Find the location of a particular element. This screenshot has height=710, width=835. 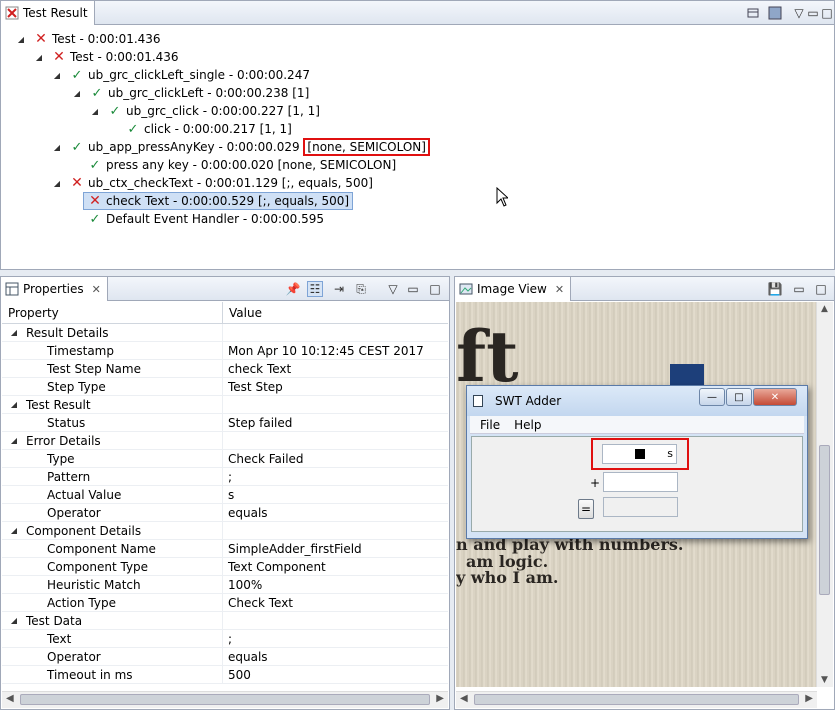

categories-icon: ☷ is located at coordinates (315, 289).